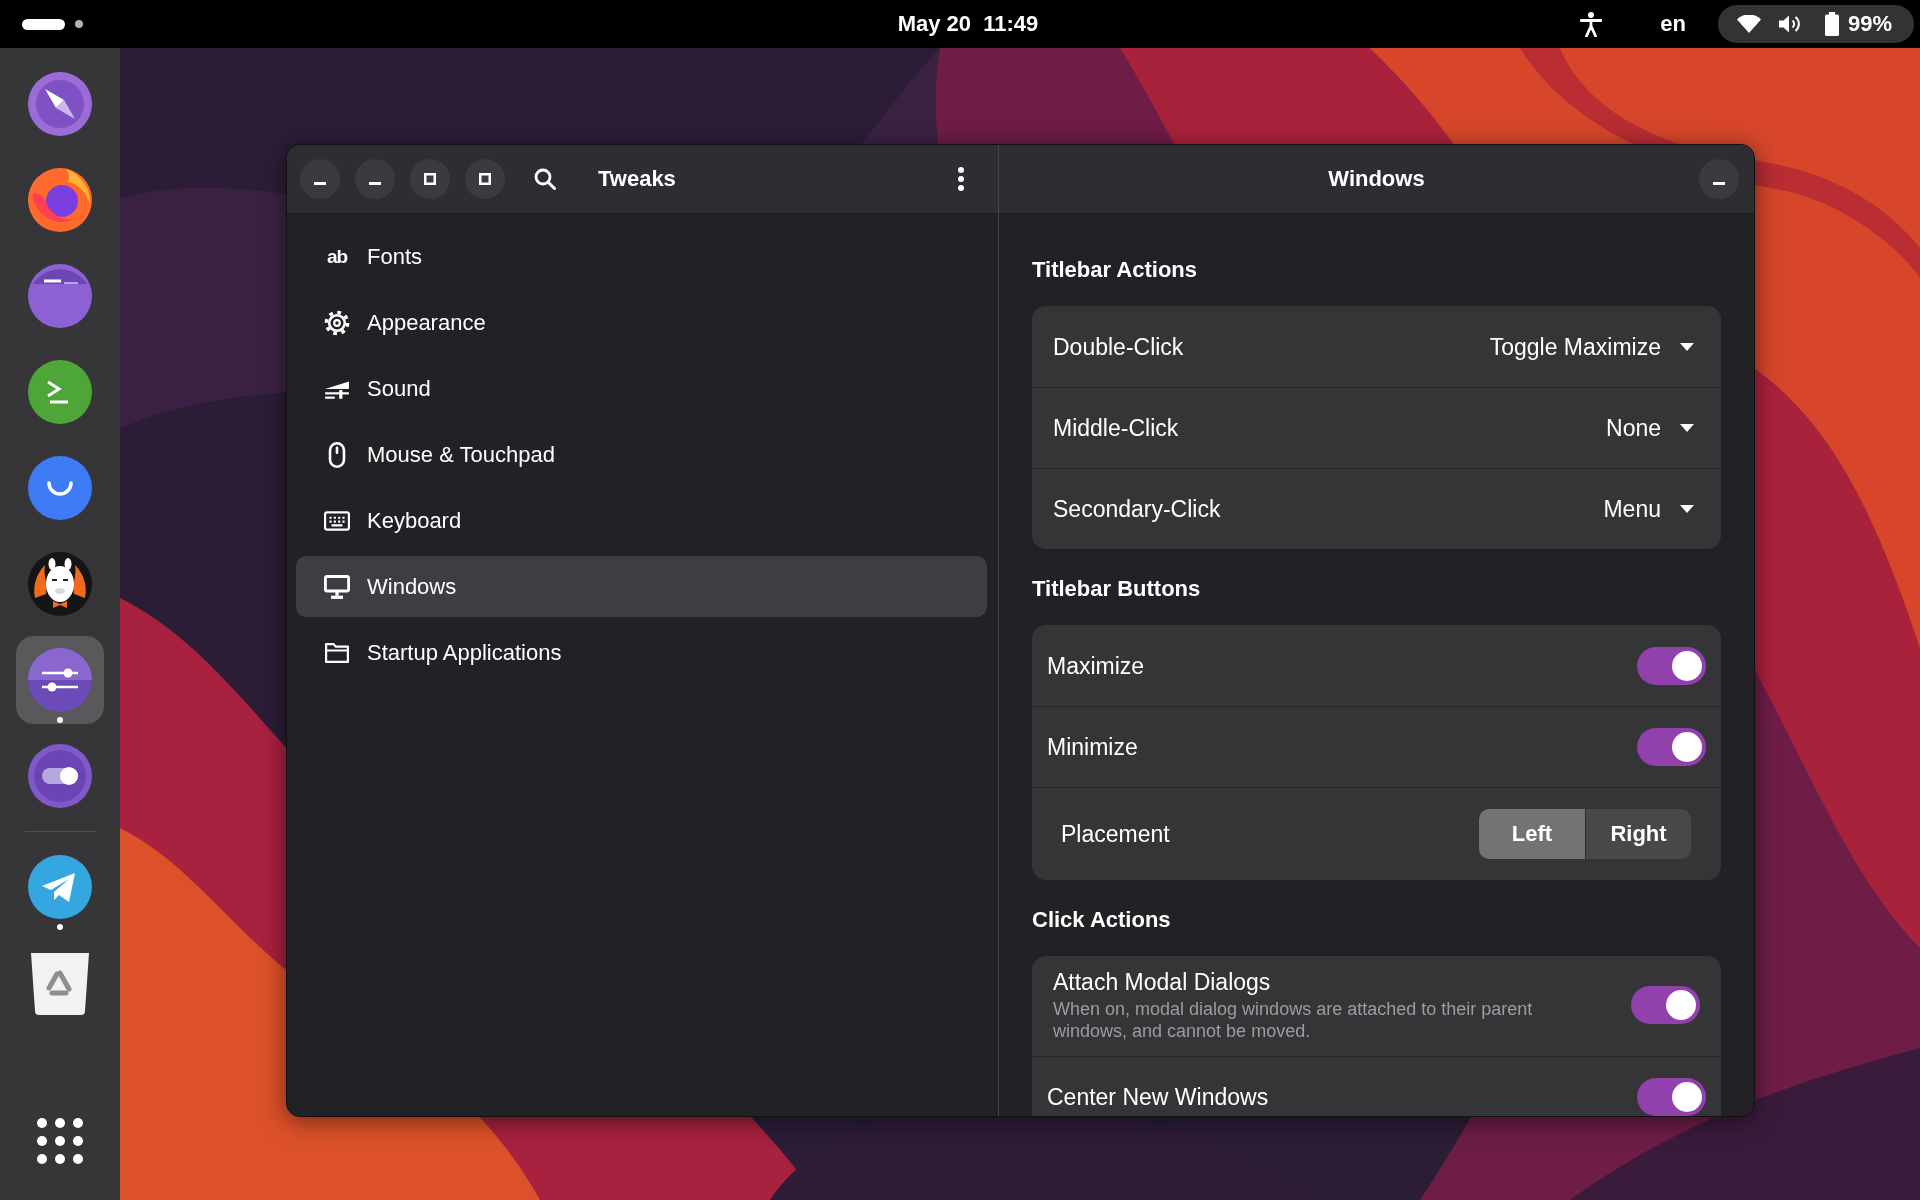 Image resolution: width=1920 pixels, height=1200 pixels. Describe the element at coordinates (1096, 665) in the screenshot. I see `setting-label: Maximize` at that location.